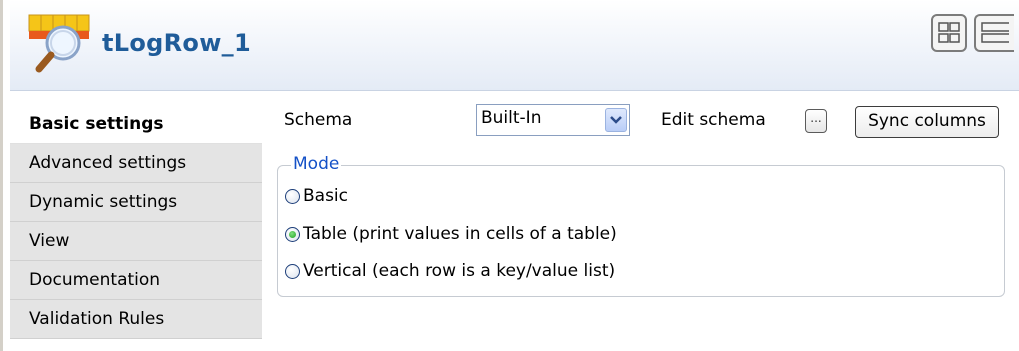 The width and height of the screenshot is (1019, 351). I want to click on radio-label: Basic, so click(326, 196).